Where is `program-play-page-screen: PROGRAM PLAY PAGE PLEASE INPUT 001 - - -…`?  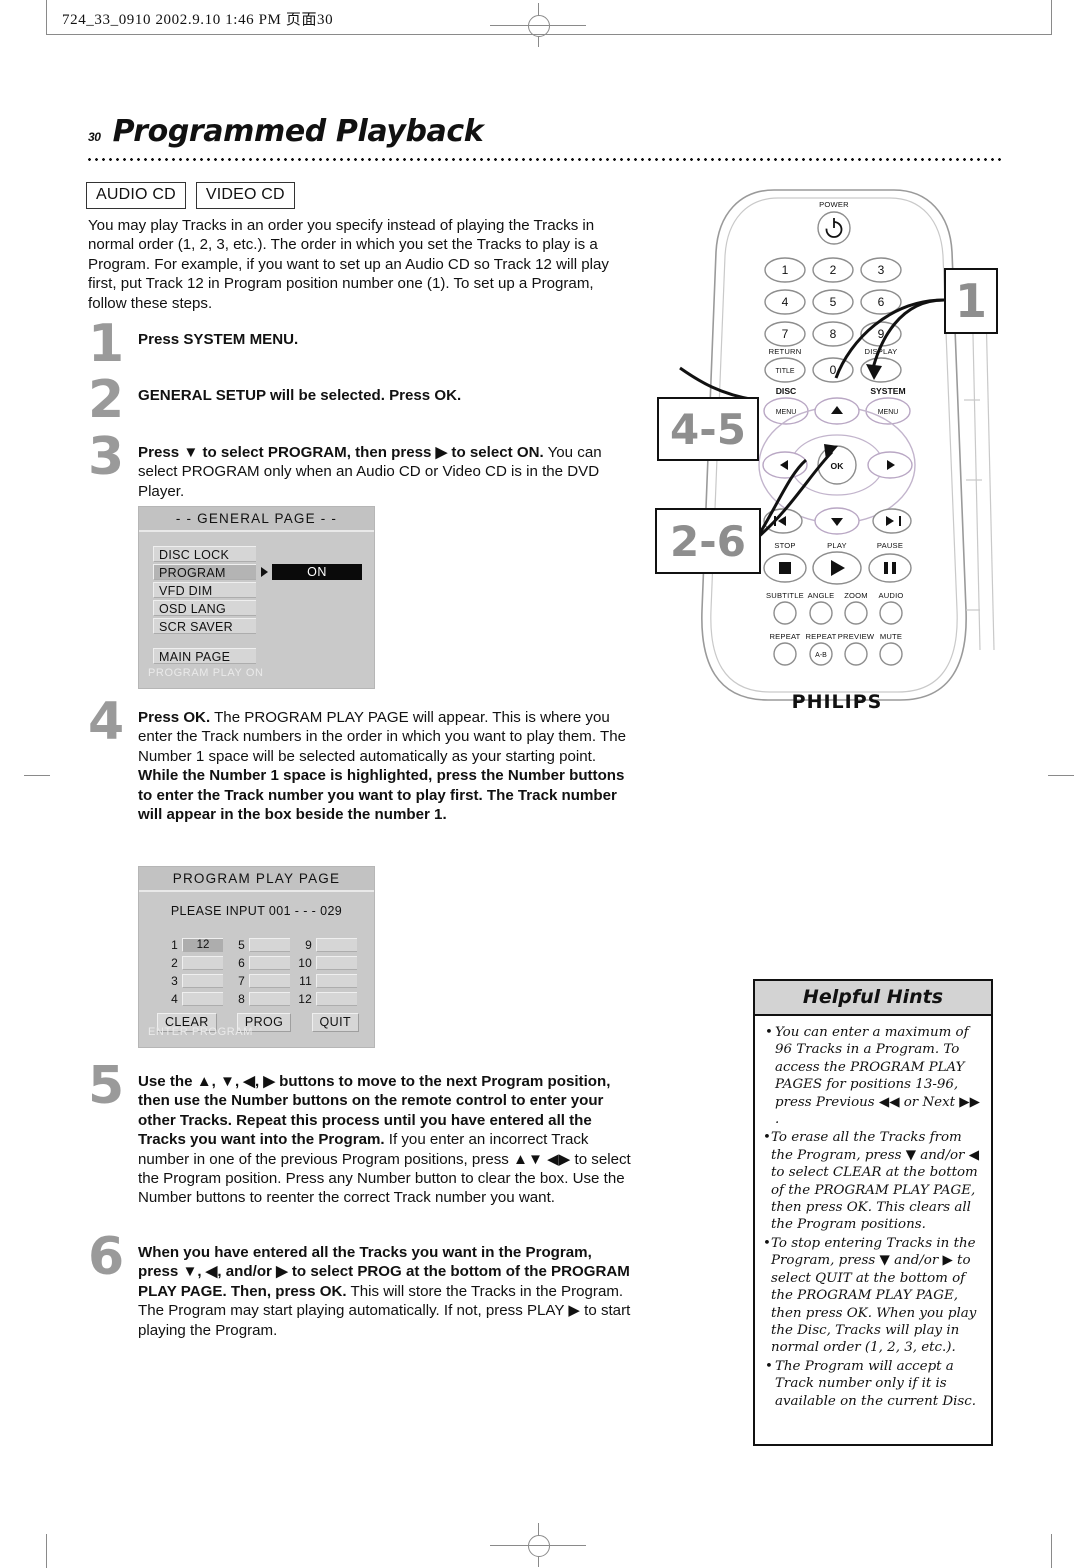 program-play-page-screen: PROGRAM PLAY PAGE PLEASE INPUT 001 - - -… is located at coordinates (256, 957).